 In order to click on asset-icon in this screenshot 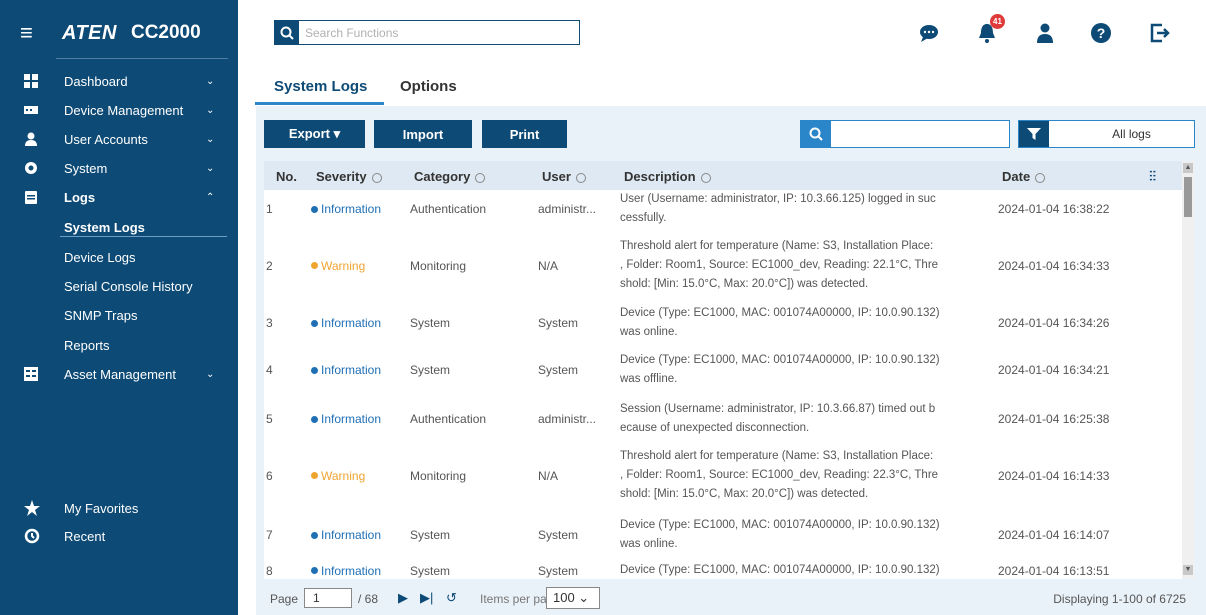, I will do `click(31, 374)`.